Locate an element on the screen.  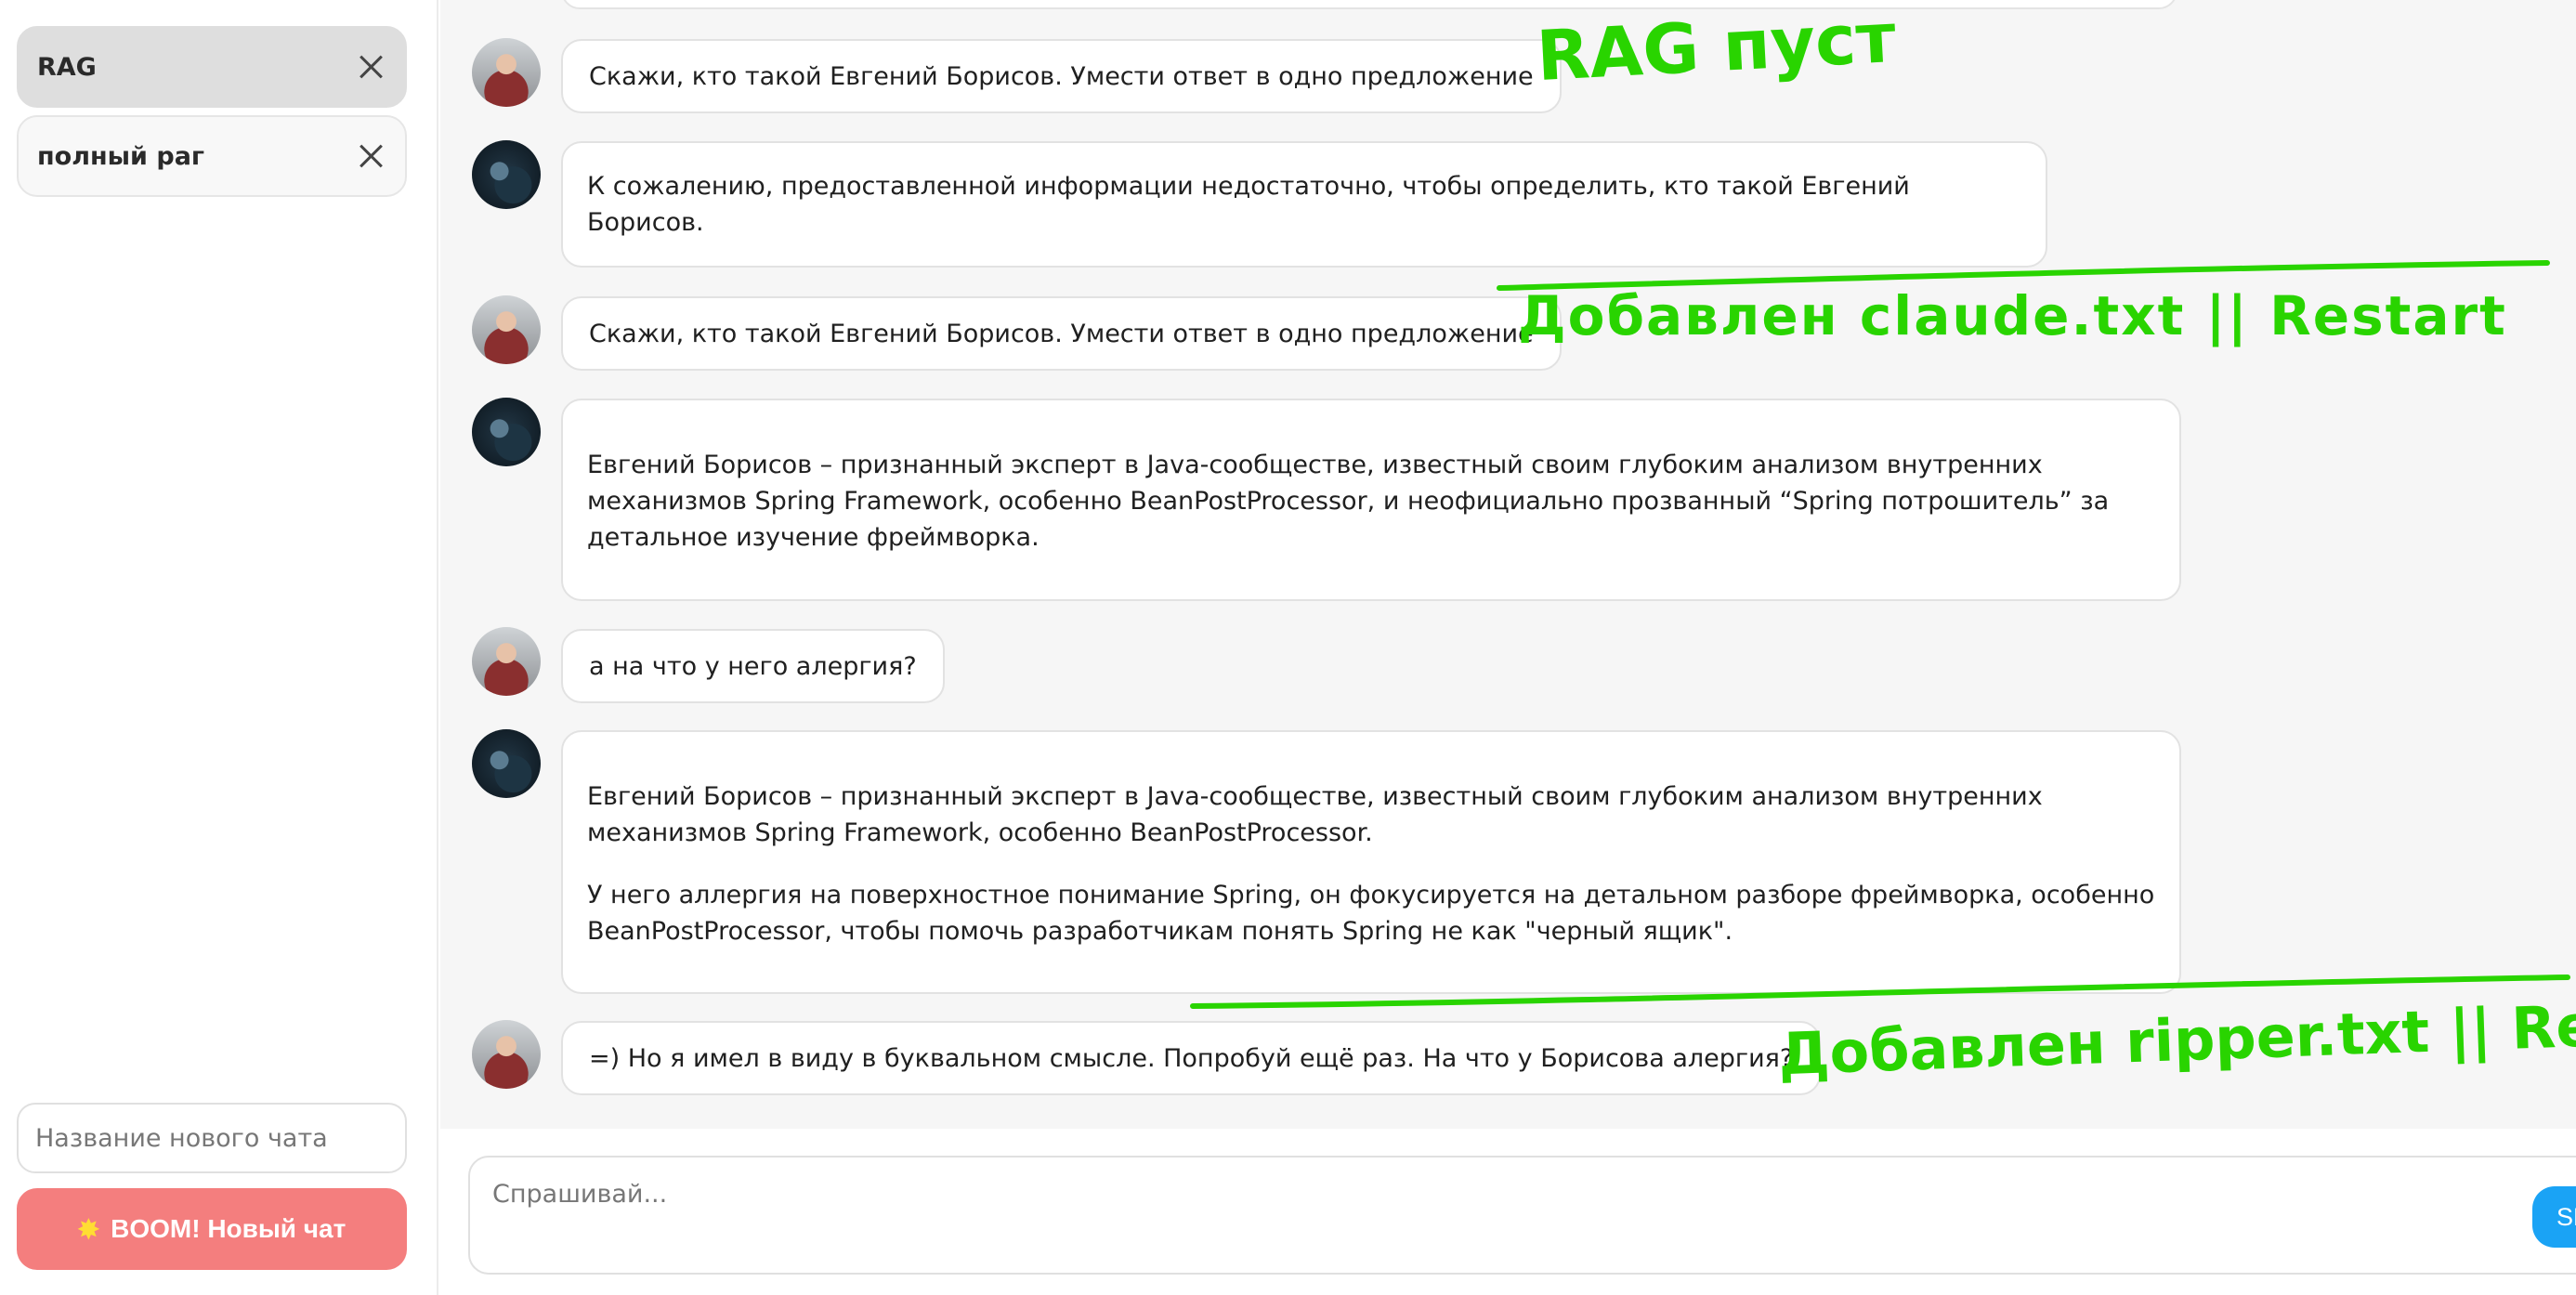
new-chat-button-label: BOOM! Новый чат is located at coordinates (229, 1228).